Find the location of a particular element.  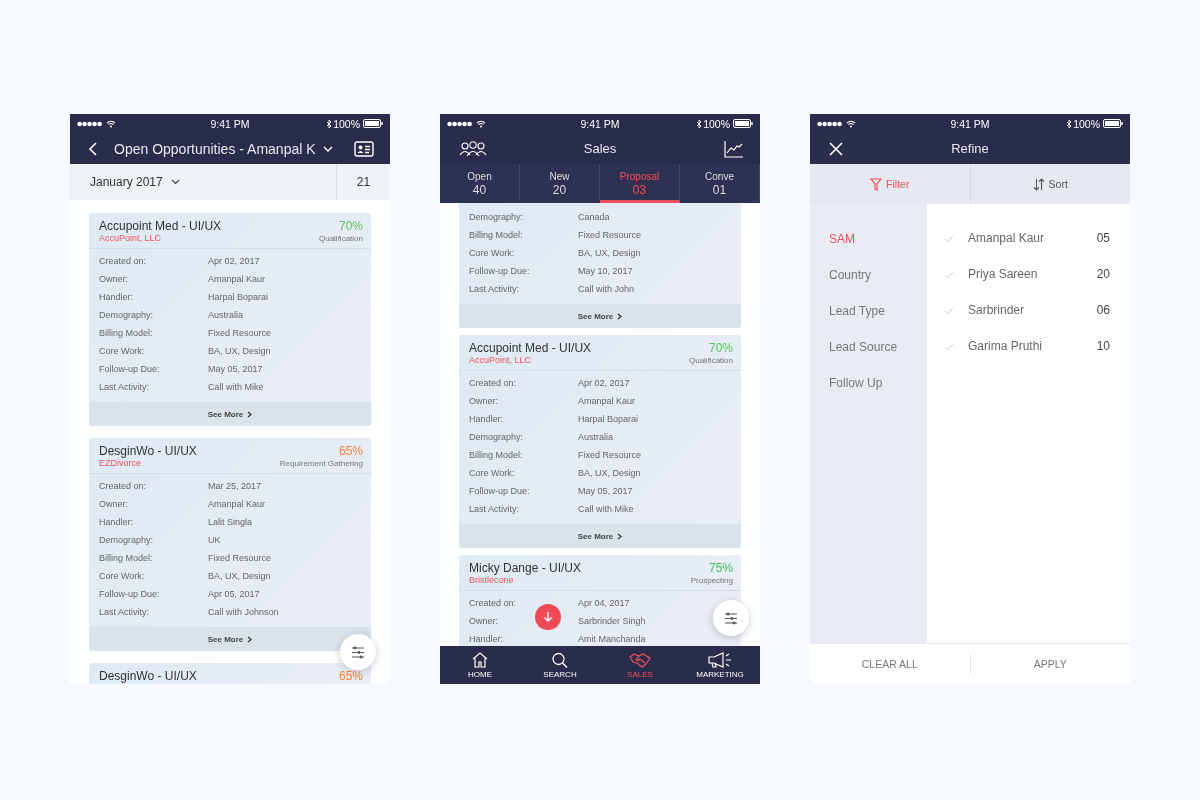

filter-category: Lead Source is located at coordinates (868, 355).